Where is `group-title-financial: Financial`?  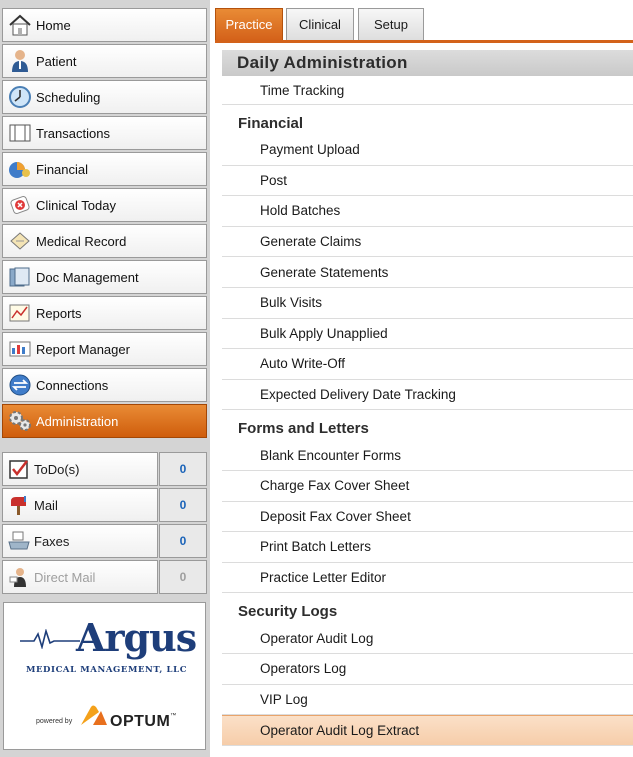
group-title-financial: Financial is located at coordinates (271, 123).